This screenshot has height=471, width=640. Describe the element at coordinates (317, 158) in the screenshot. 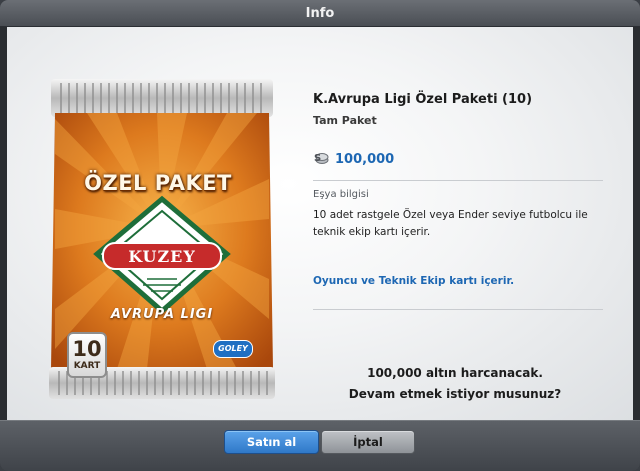

I see `svg-text: S` at that location.